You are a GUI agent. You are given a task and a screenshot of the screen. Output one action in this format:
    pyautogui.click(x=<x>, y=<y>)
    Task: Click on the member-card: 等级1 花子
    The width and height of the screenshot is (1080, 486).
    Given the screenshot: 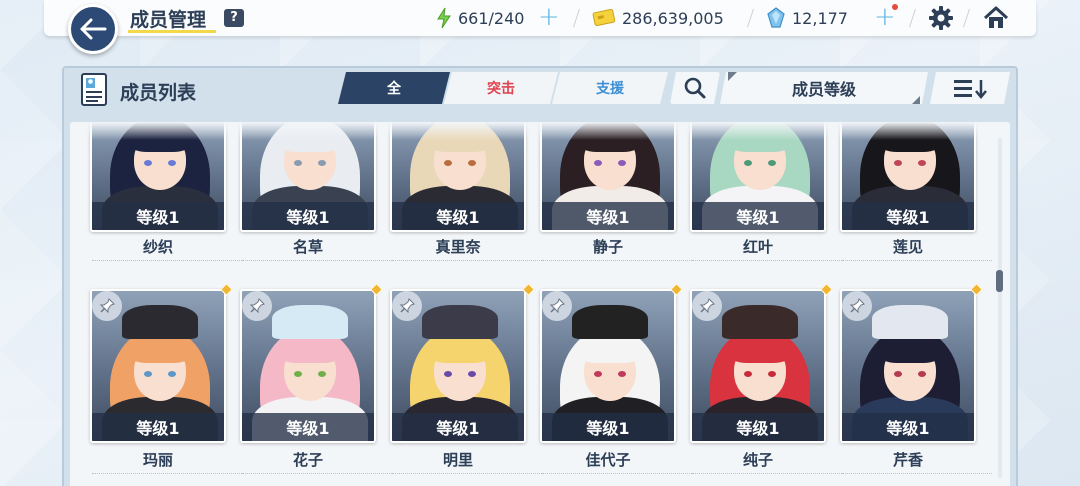 What is the action you would take?
    pyautogui.click(x=316, y=378)
    